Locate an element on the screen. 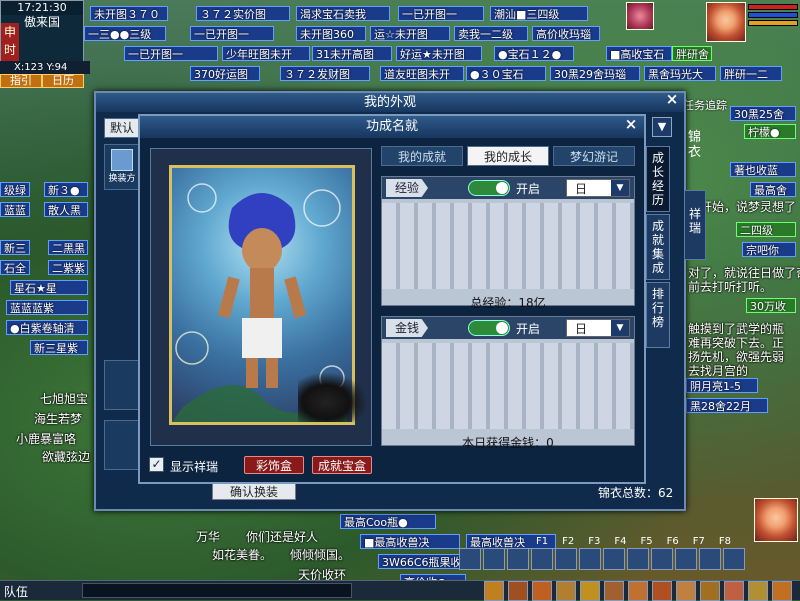 The width and height of the screenshot is (800, 601). tab-my-achievements: 我的成就 is located at coordinates (422, 156).